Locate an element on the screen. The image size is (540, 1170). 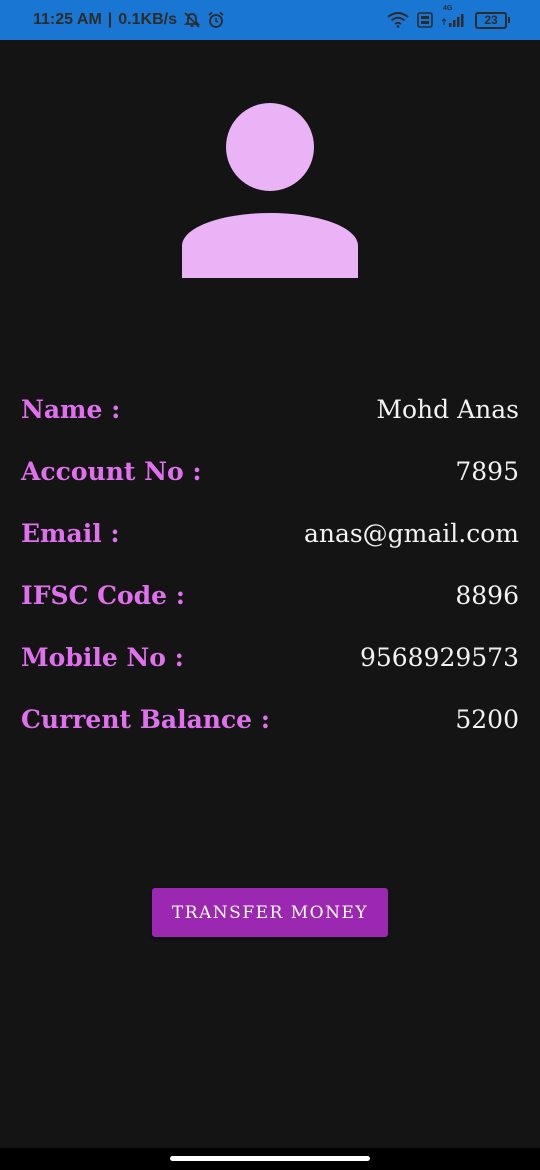
balance-label: Current Balance : is located at coordinates (146, 719).